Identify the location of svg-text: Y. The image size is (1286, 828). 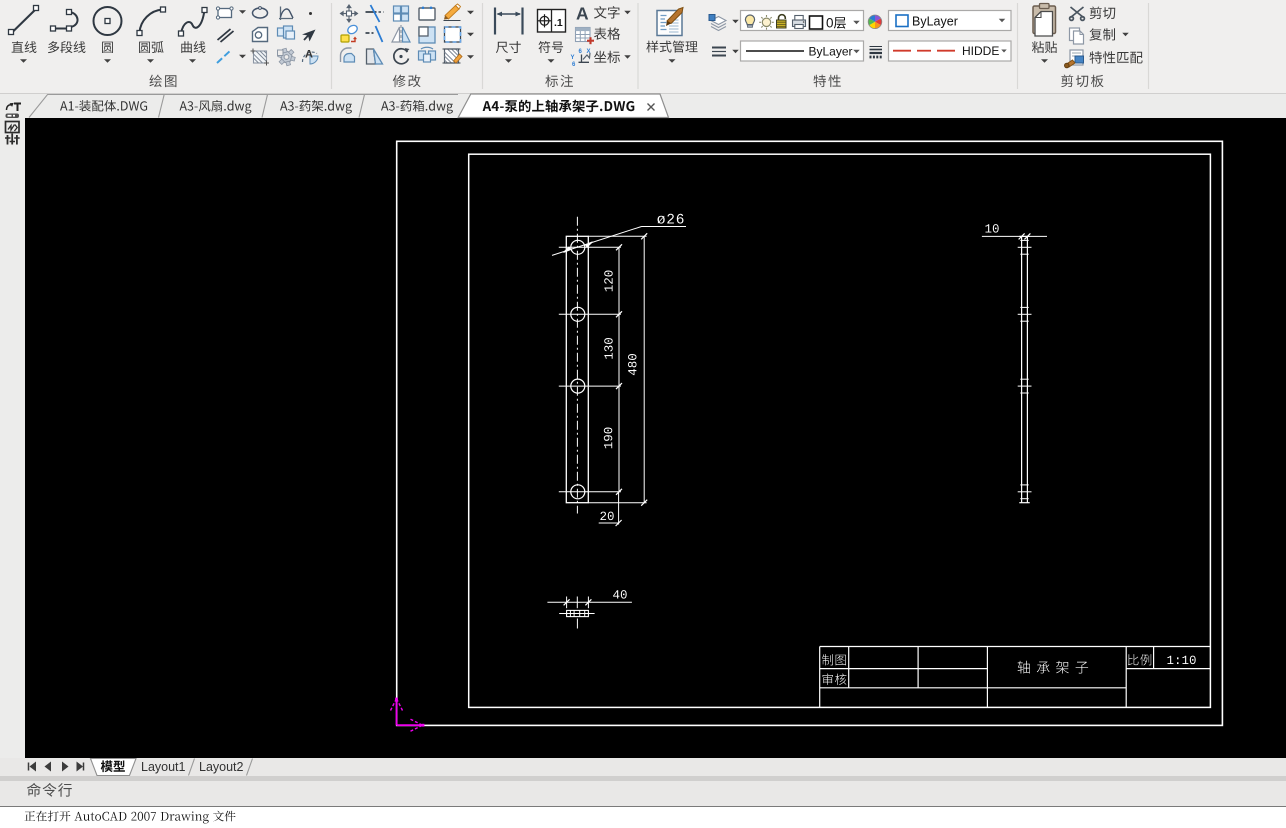
(573, 58).